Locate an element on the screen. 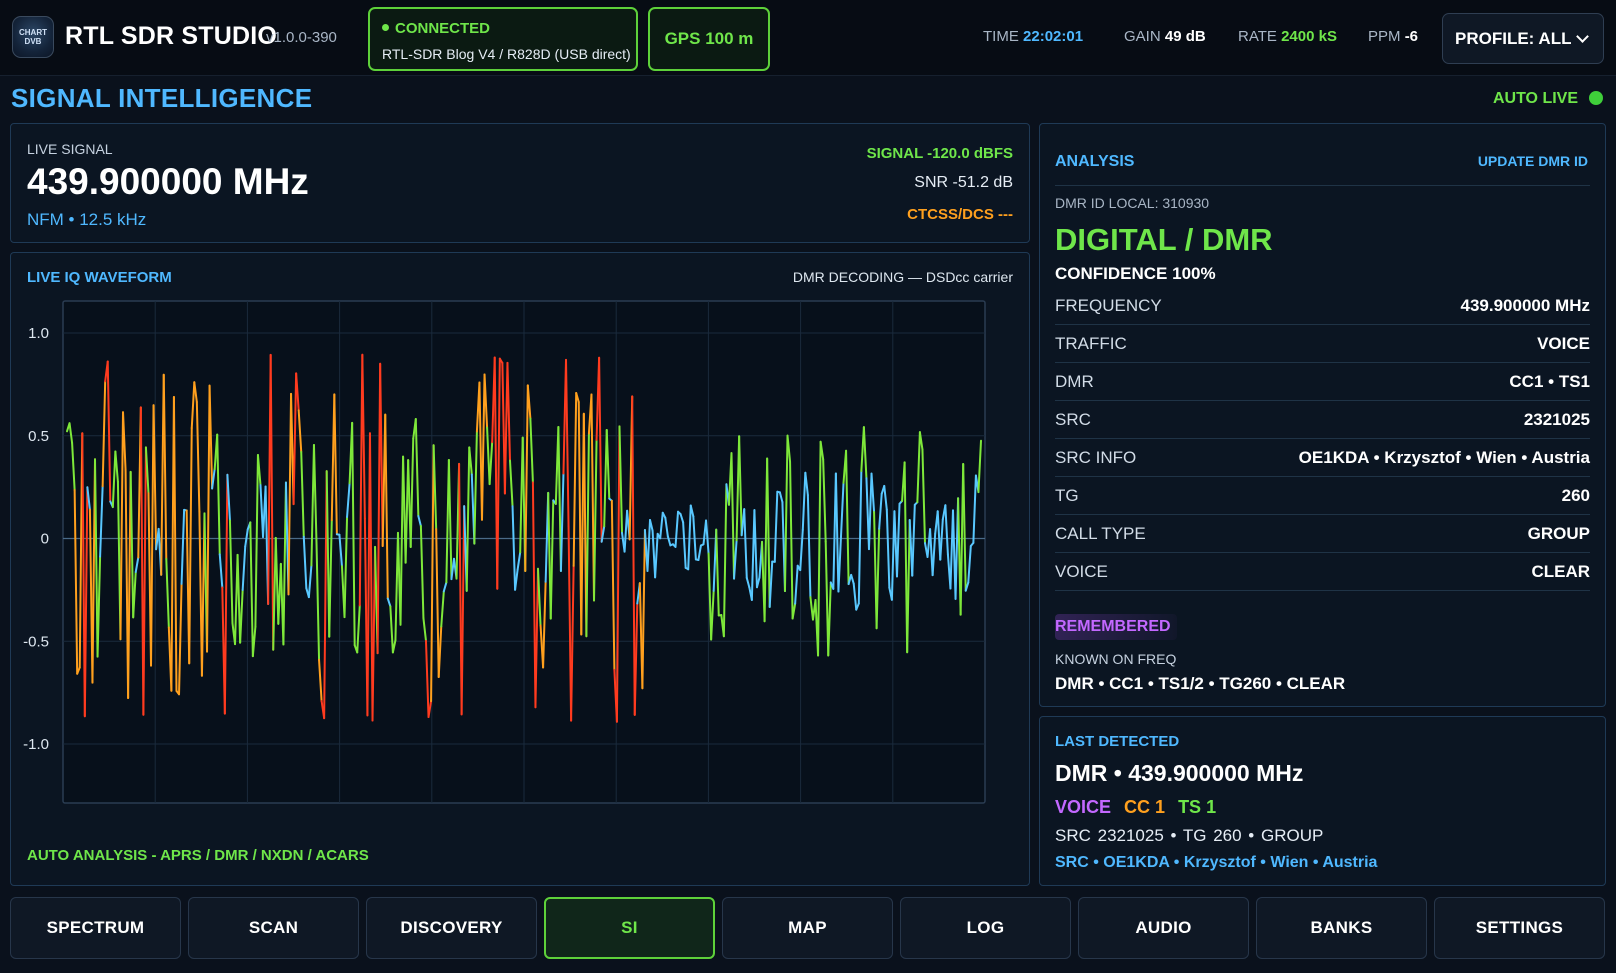 The image size is (1616, 973). last-detected-src-line: SRC 2321025 • TG 260 • GROUP is located at coordinates (1189, 835).